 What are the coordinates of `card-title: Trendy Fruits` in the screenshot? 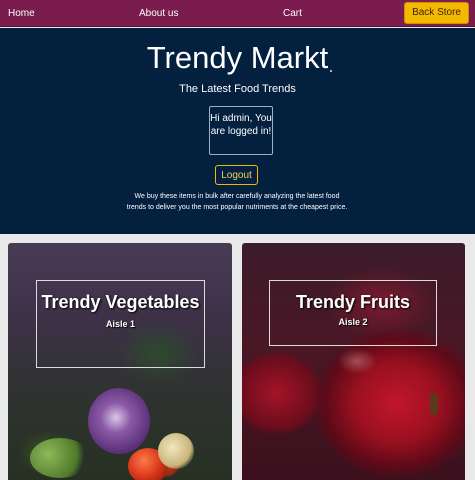 It's located at (353, 302).